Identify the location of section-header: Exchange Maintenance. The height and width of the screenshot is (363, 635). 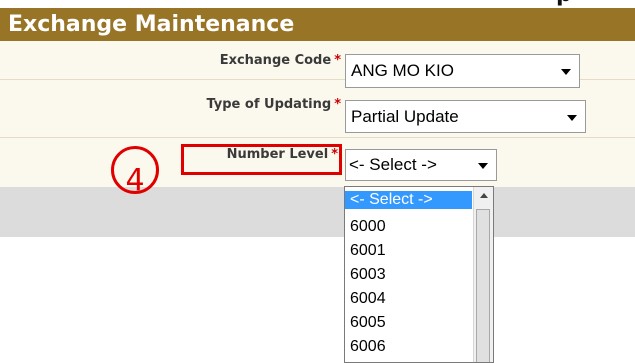
(317, 24).